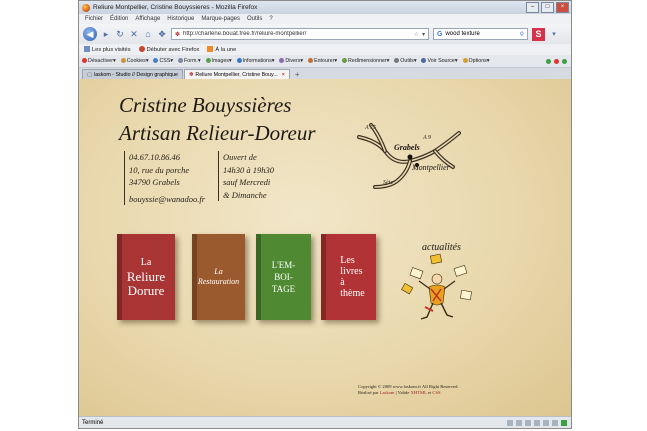 The image size is (647, 431). I want to click on credits-line: Réalisé par Laskom | Valide XHTML et CSS, so click(399, 392).